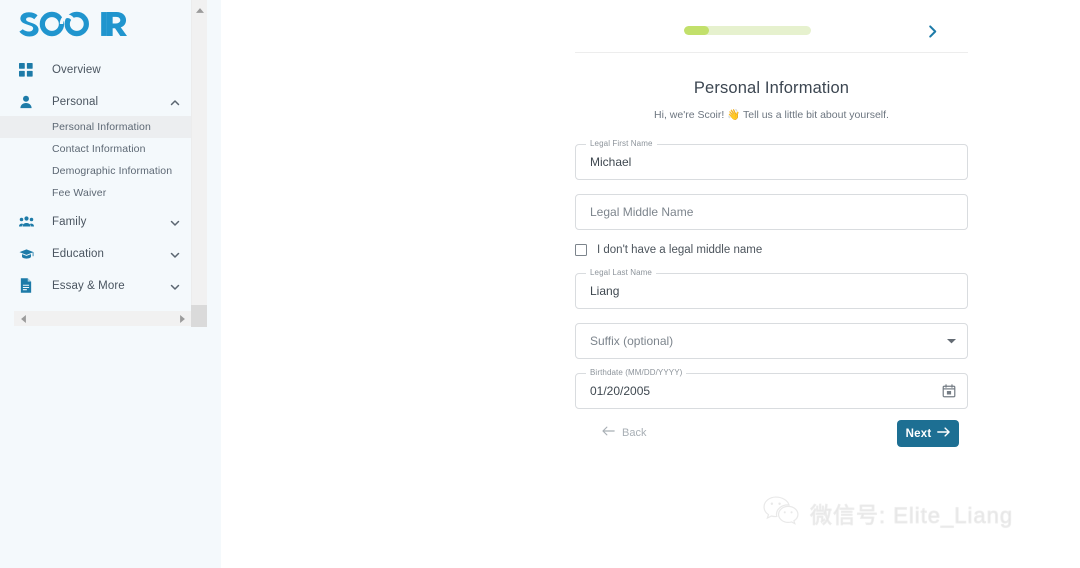 The height and width of the screenshot is (568, 1080). What do you see at coordinates (949, 391) in the screenshot?
I see `calendar-icon` at bounding box center [949, 391].